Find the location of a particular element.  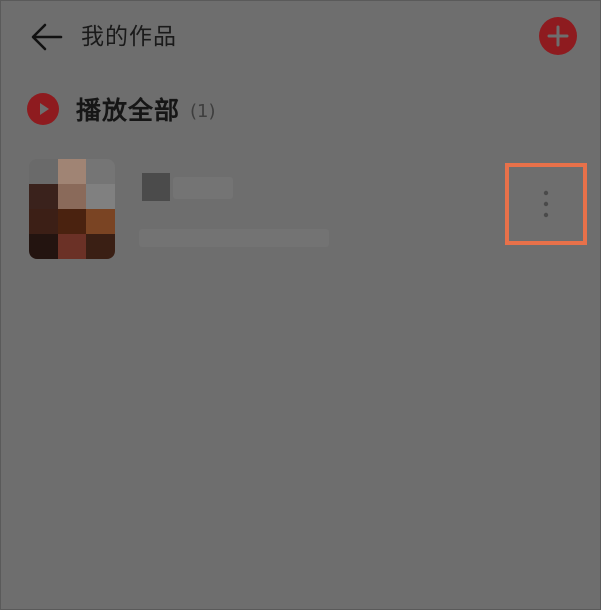

back-button is located at coordinates (47, 37).